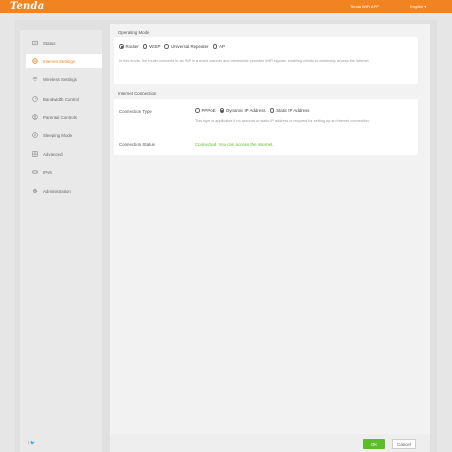 This screenshot has width=452, height=452. I want to click on sidebar-item-administration: Administration, so click(64, 191).